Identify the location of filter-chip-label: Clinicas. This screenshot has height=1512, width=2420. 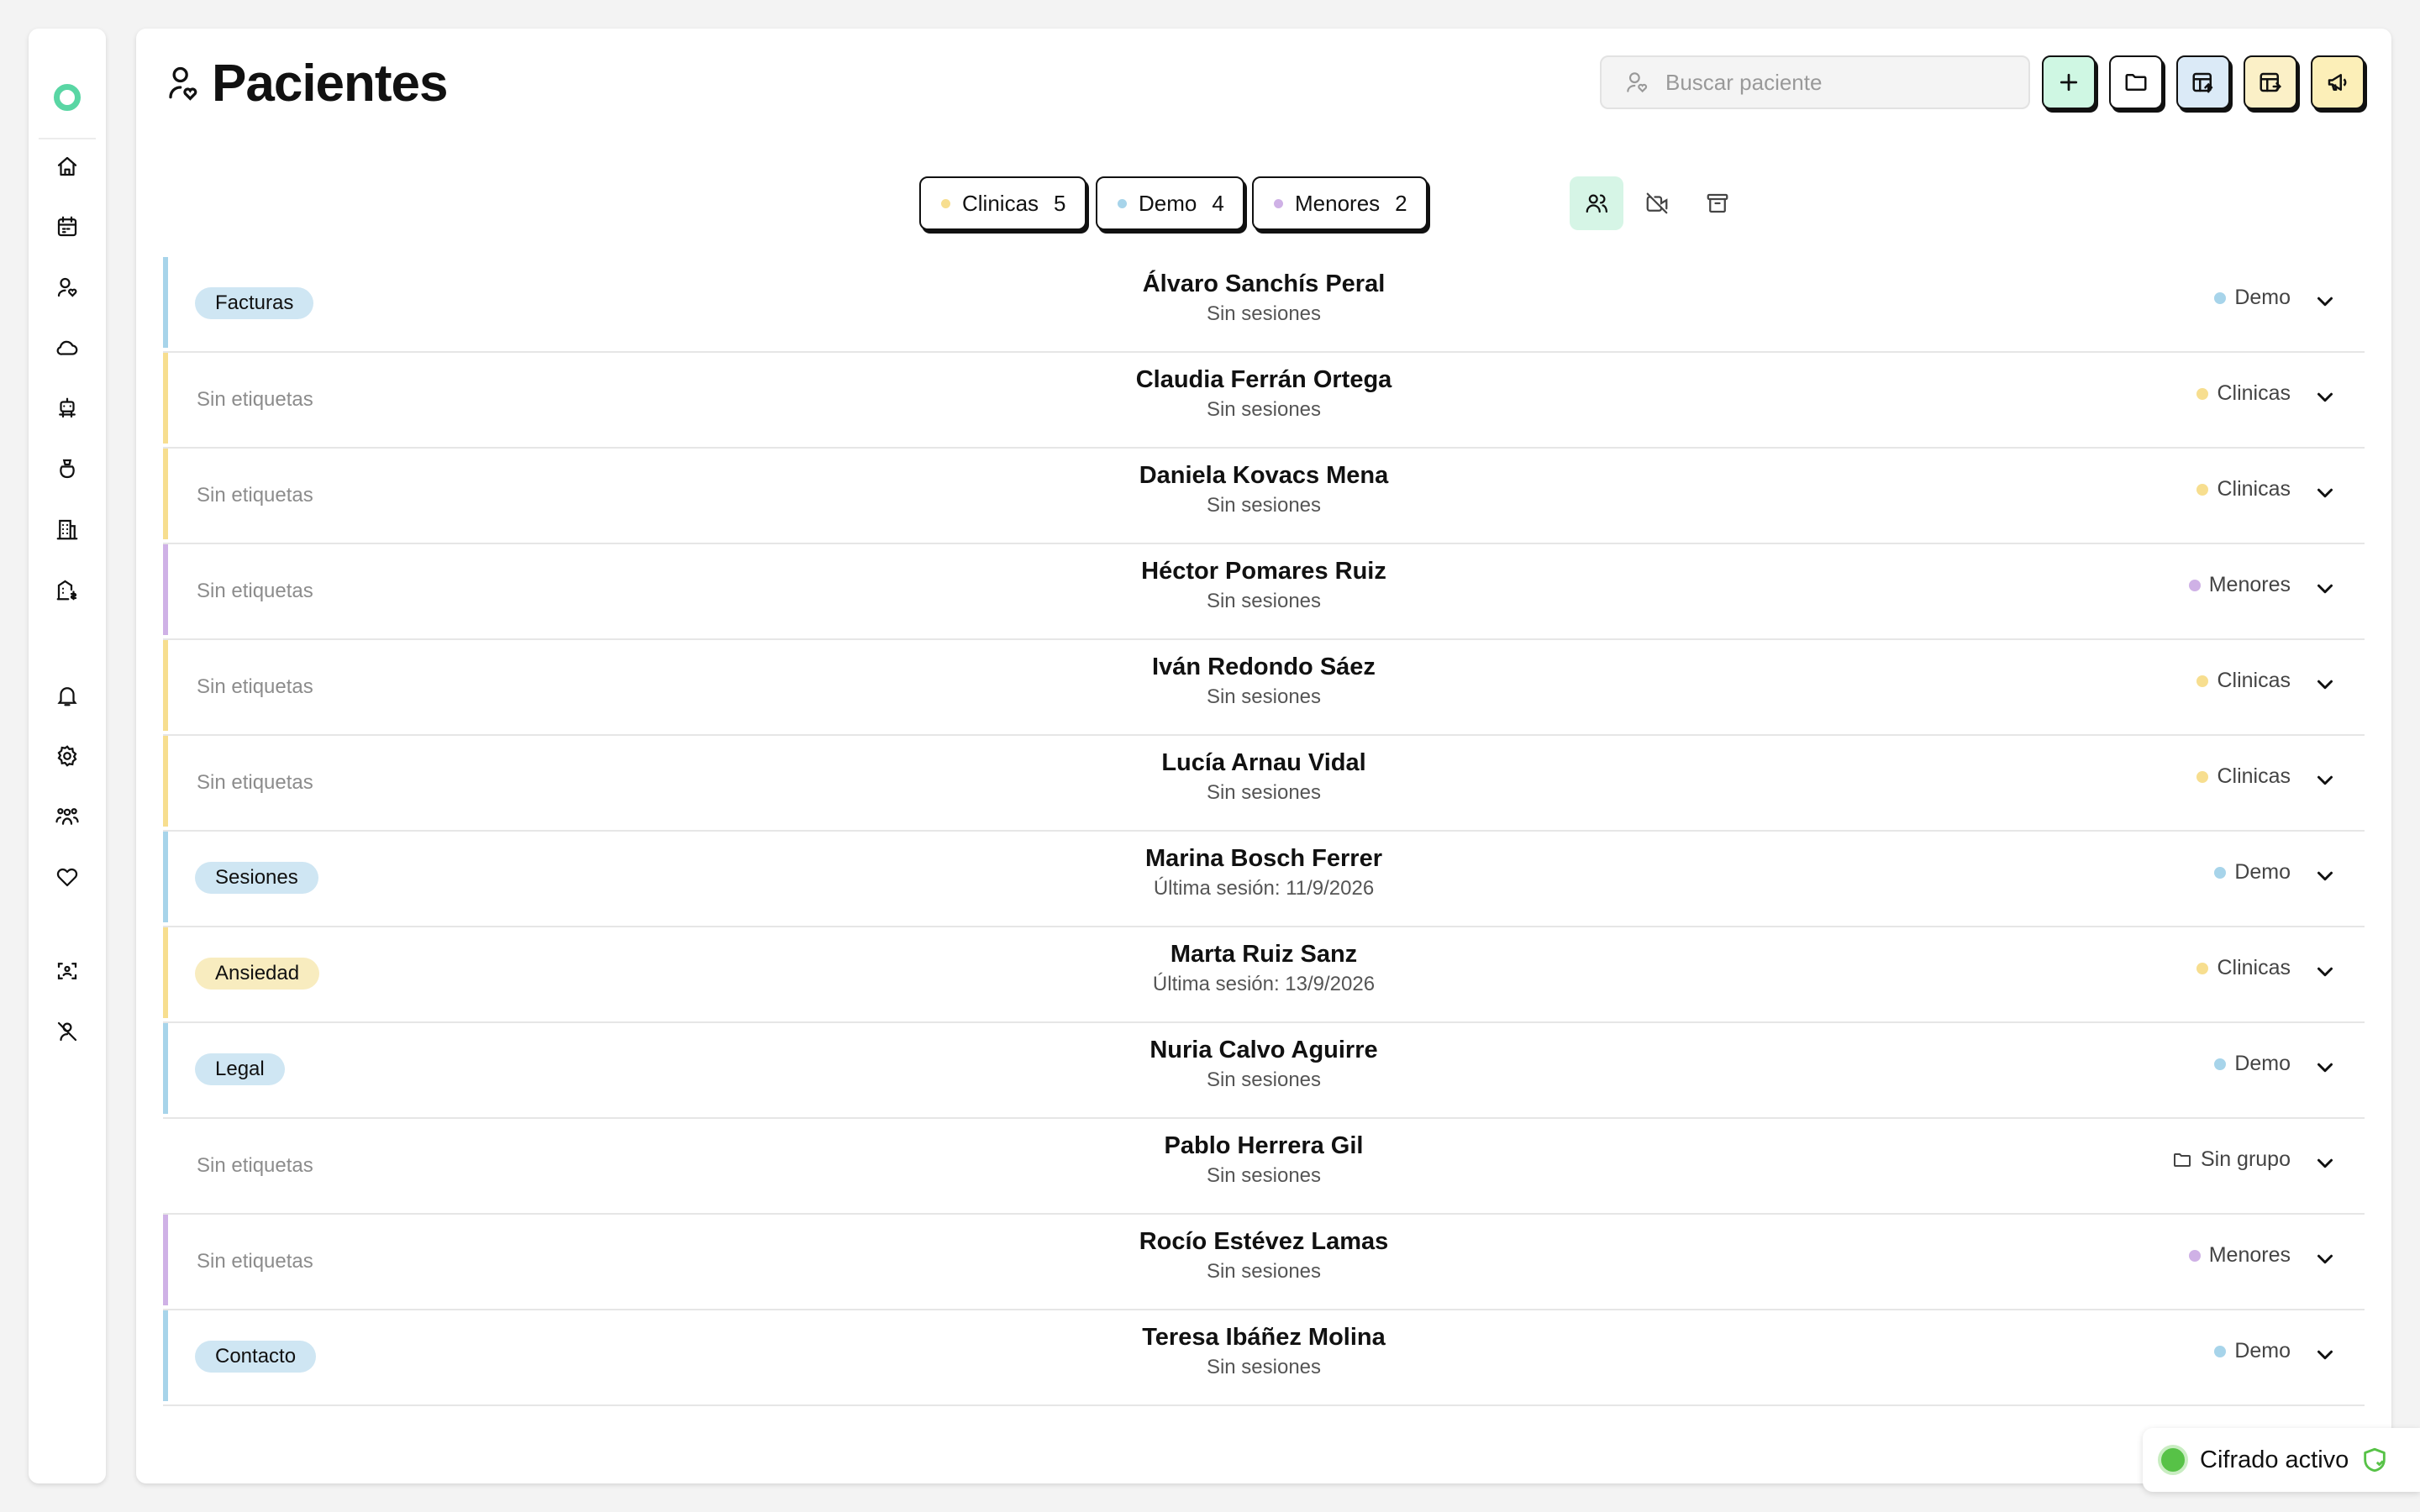
(1000, 203).